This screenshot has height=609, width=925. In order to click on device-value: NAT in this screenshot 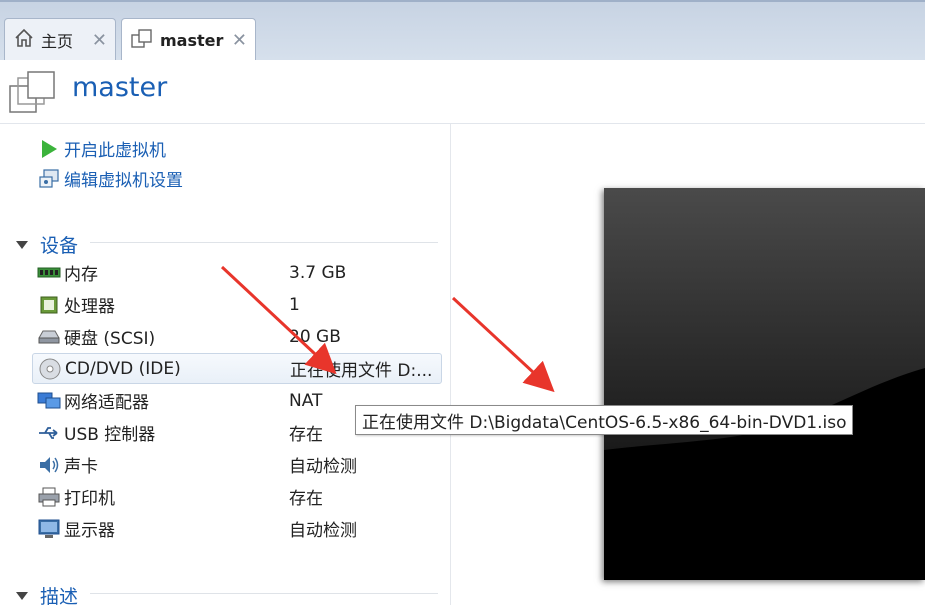, I will do `click(306, 400)`.